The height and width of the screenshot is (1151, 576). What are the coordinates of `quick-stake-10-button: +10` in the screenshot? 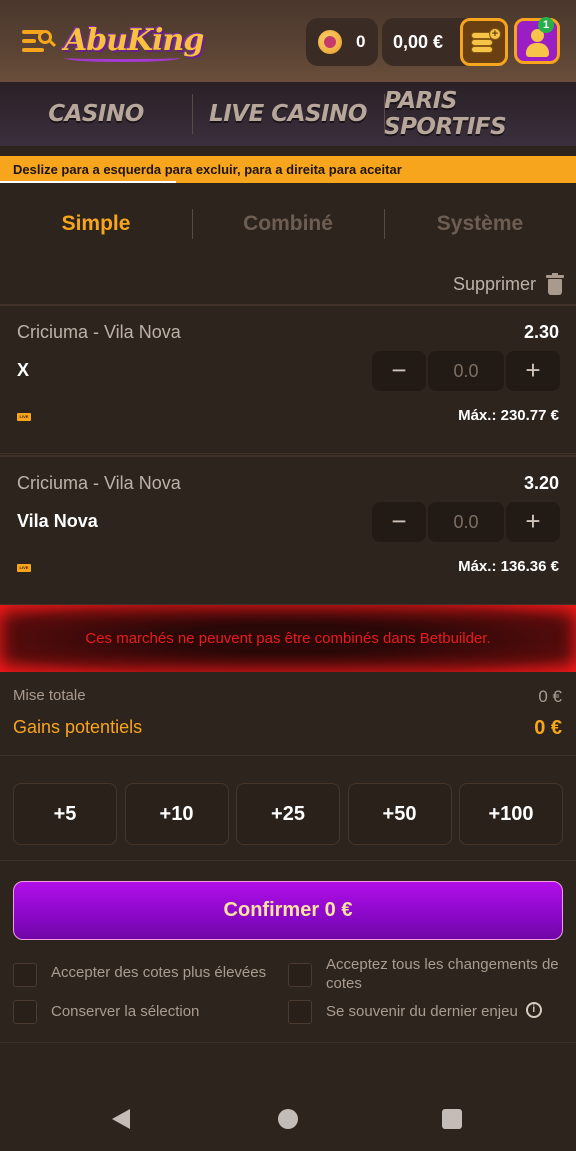 It's located at (176, 814).